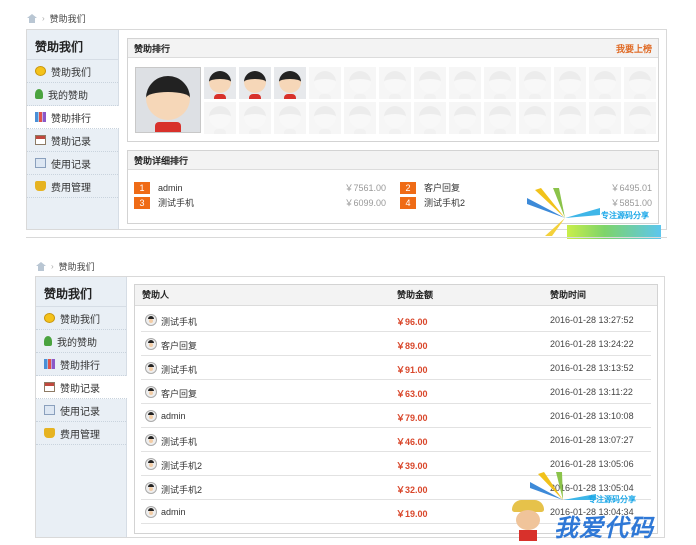 The height and width of the screenshot is (545, 696). What do you see at coordinates (161, 160) in the screenshot?
I see `detail-ranking-title: 赞助详细排行` at bounding box center [161, 160].